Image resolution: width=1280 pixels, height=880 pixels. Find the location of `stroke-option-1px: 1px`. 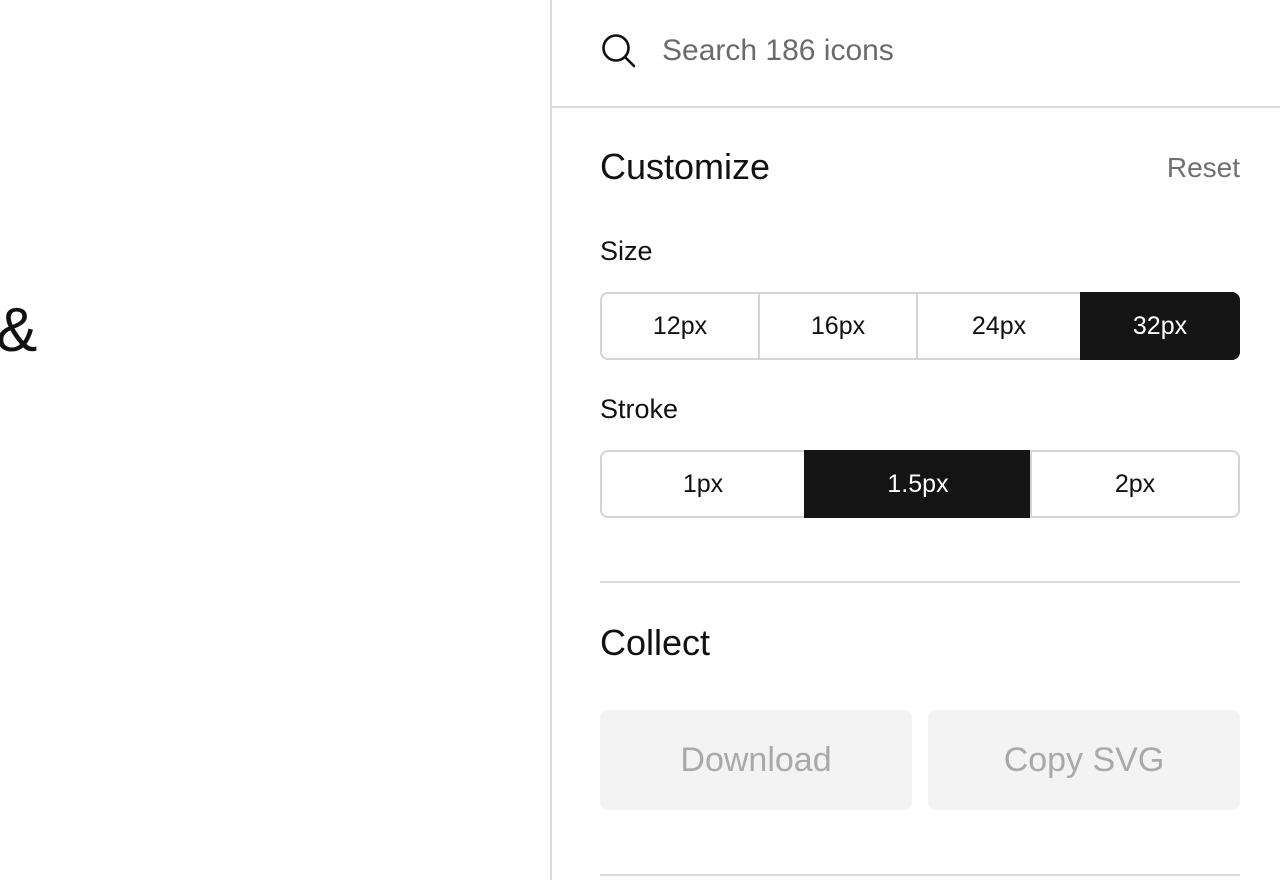

stroke-option-1px: 1px is located at coordinates (702, 484).